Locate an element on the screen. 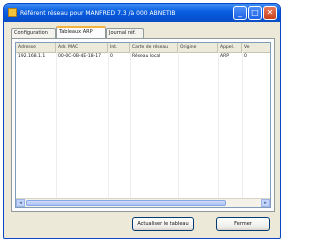 This screenshot has width=320, height=242. app-icon is located at coordinates (12, 12).